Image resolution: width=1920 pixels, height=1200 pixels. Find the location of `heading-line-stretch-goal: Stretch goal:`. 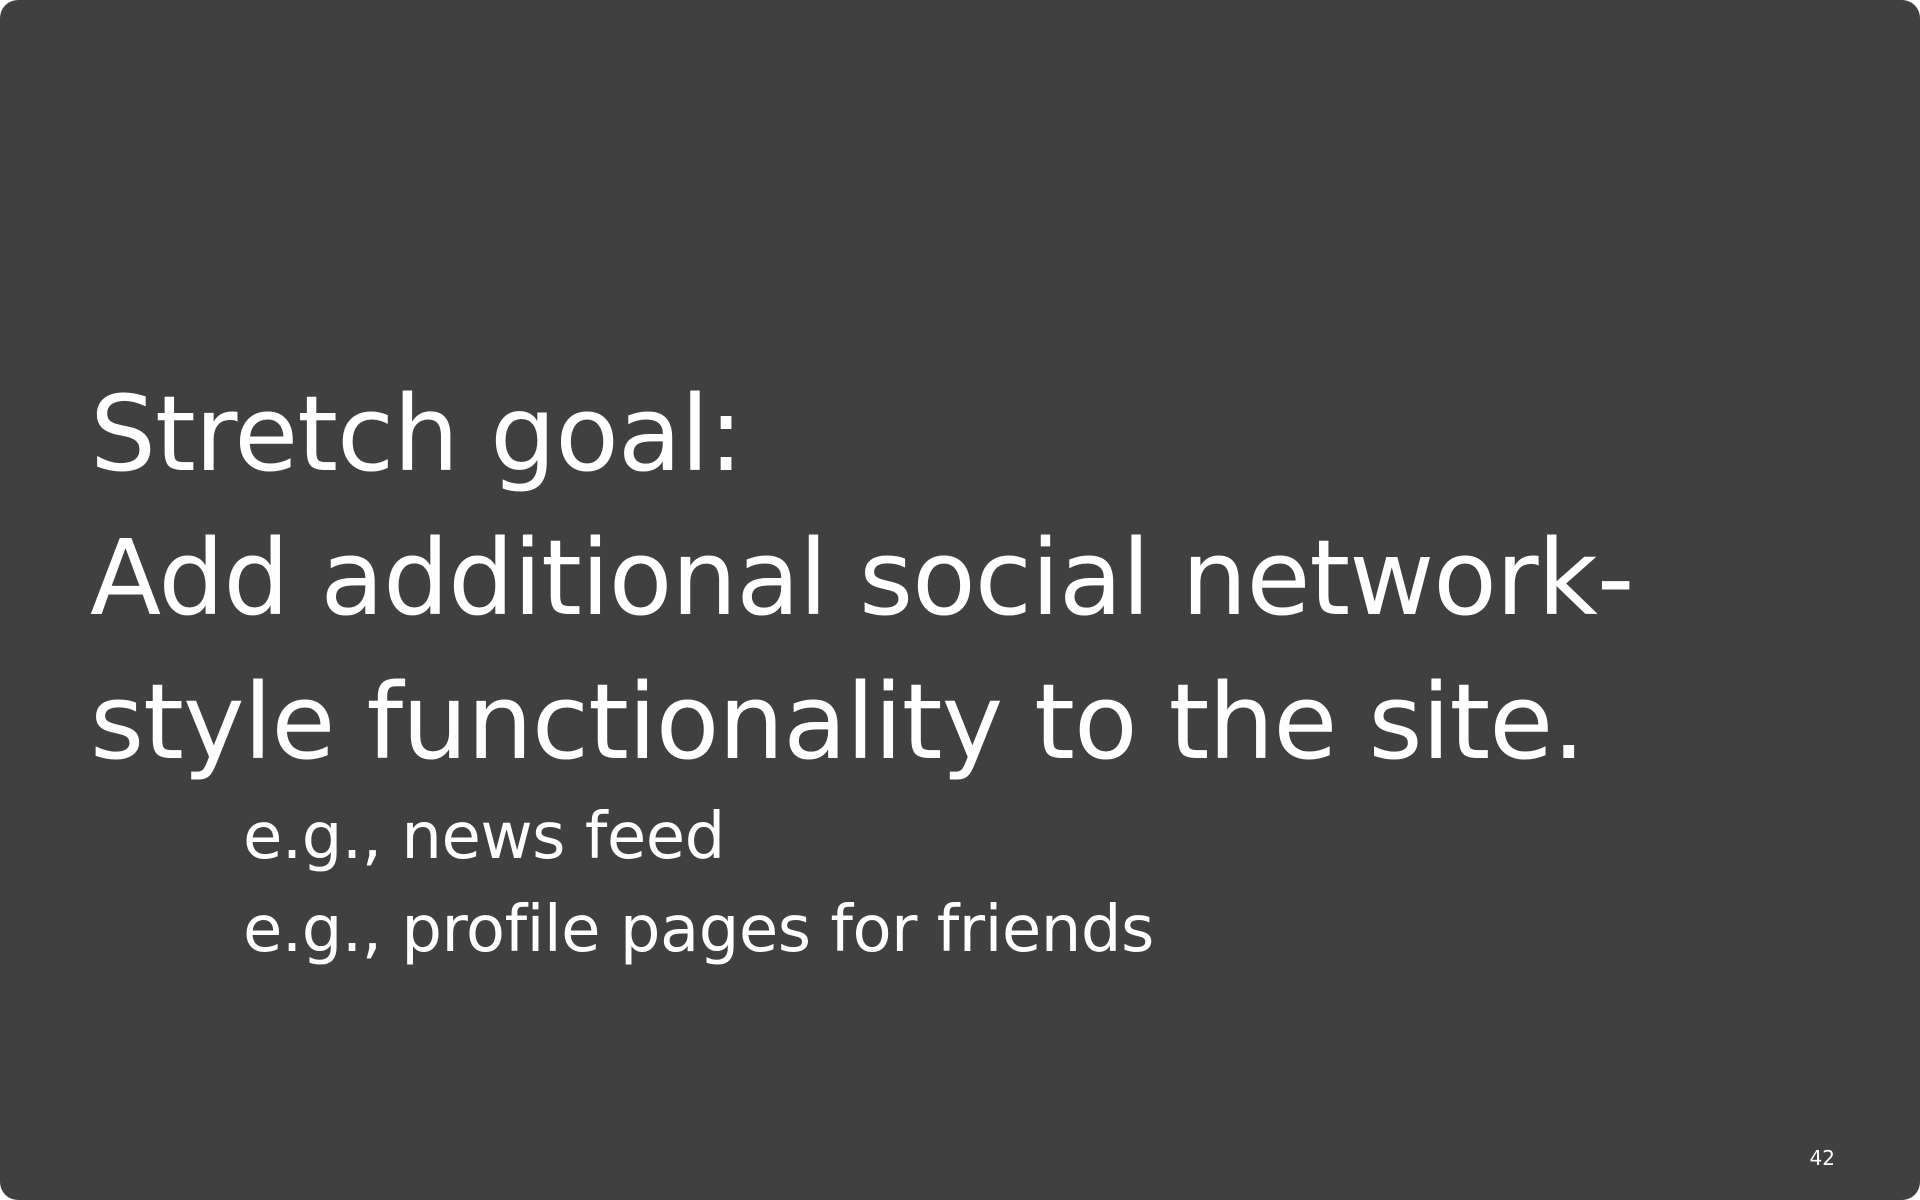

heading-line-stretch-goal: Stretch goal: is located at coordinates (417, 434).